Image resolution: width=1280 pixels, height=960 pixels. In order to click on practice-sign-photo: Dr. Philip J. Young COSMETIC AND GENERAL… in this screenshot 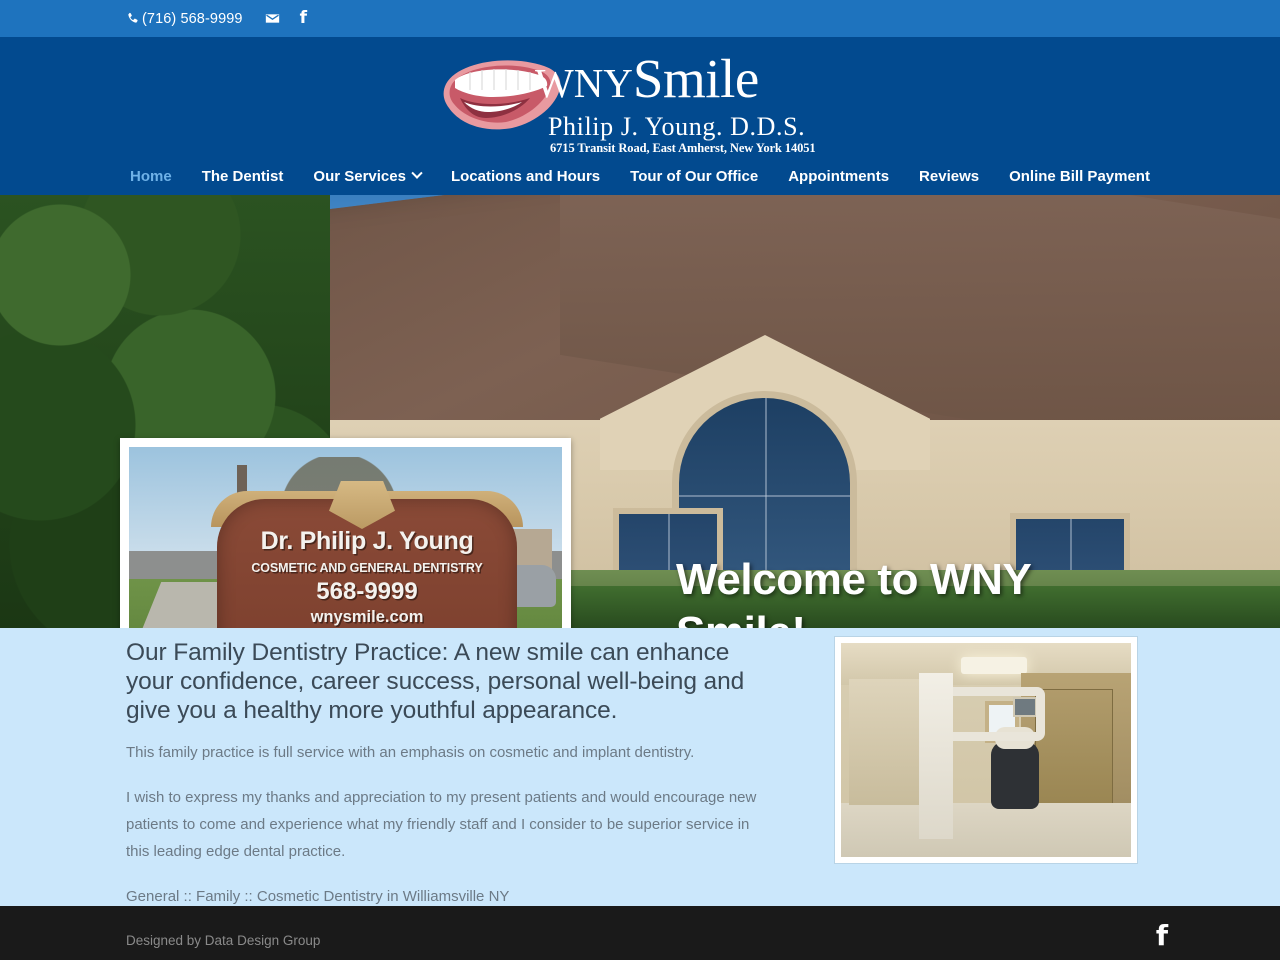, I will do `click(345, 533)`.